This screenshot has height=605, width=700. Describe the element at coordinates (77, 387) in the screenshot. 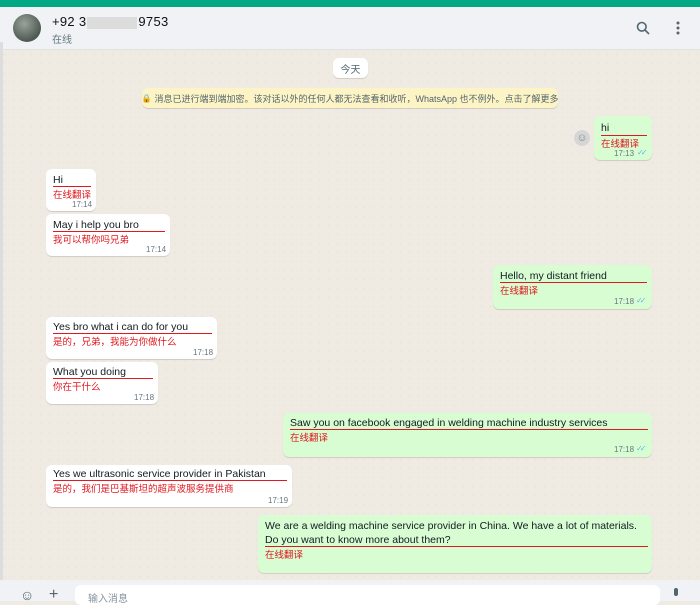

I see `translation-text: 你在干什么` at that location.